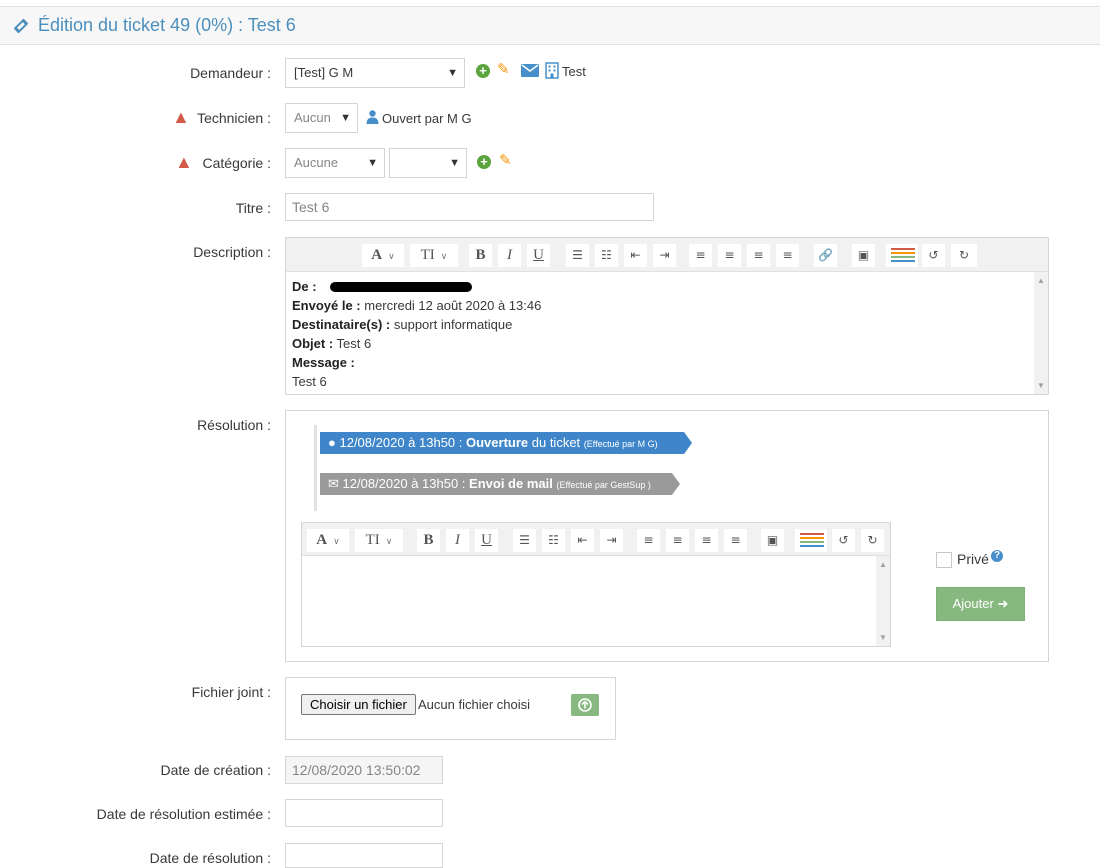 This screenshot has width=1100, height=868. What do you see at coordinates (997, 556) in the screenshot?
I see `help-icon: ?` at bounding box center [997, 556].